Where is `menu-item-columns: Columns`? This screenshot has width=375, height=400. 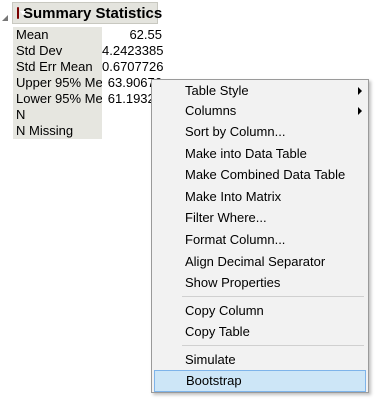 menu-item-columns: Columns is located at coordinates (260, 111).